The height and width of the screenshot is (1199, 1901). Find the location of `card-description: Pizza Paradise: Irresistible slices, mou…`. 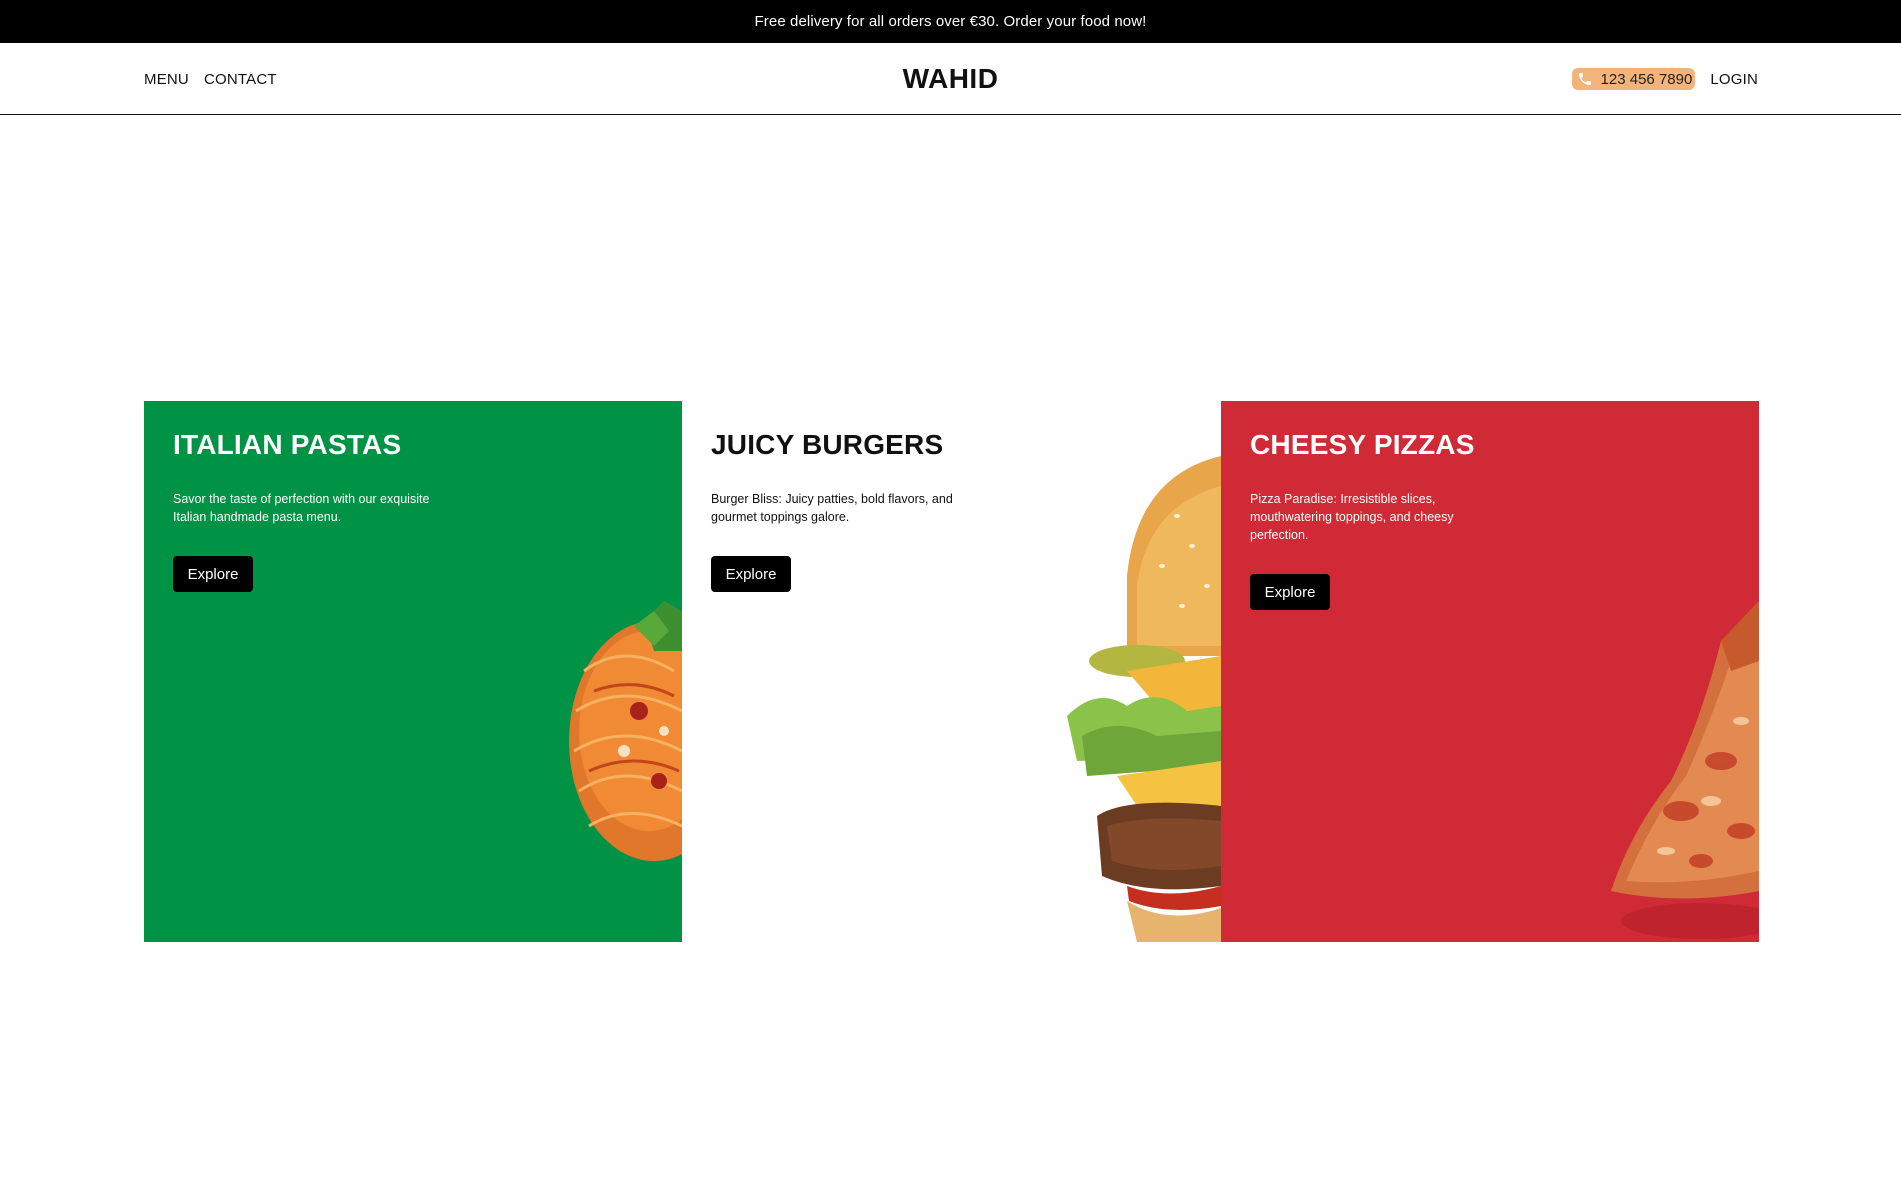

card-description: Pizza Paradise: Irresistible slices, mou… is located at coordinates (1352, 517).